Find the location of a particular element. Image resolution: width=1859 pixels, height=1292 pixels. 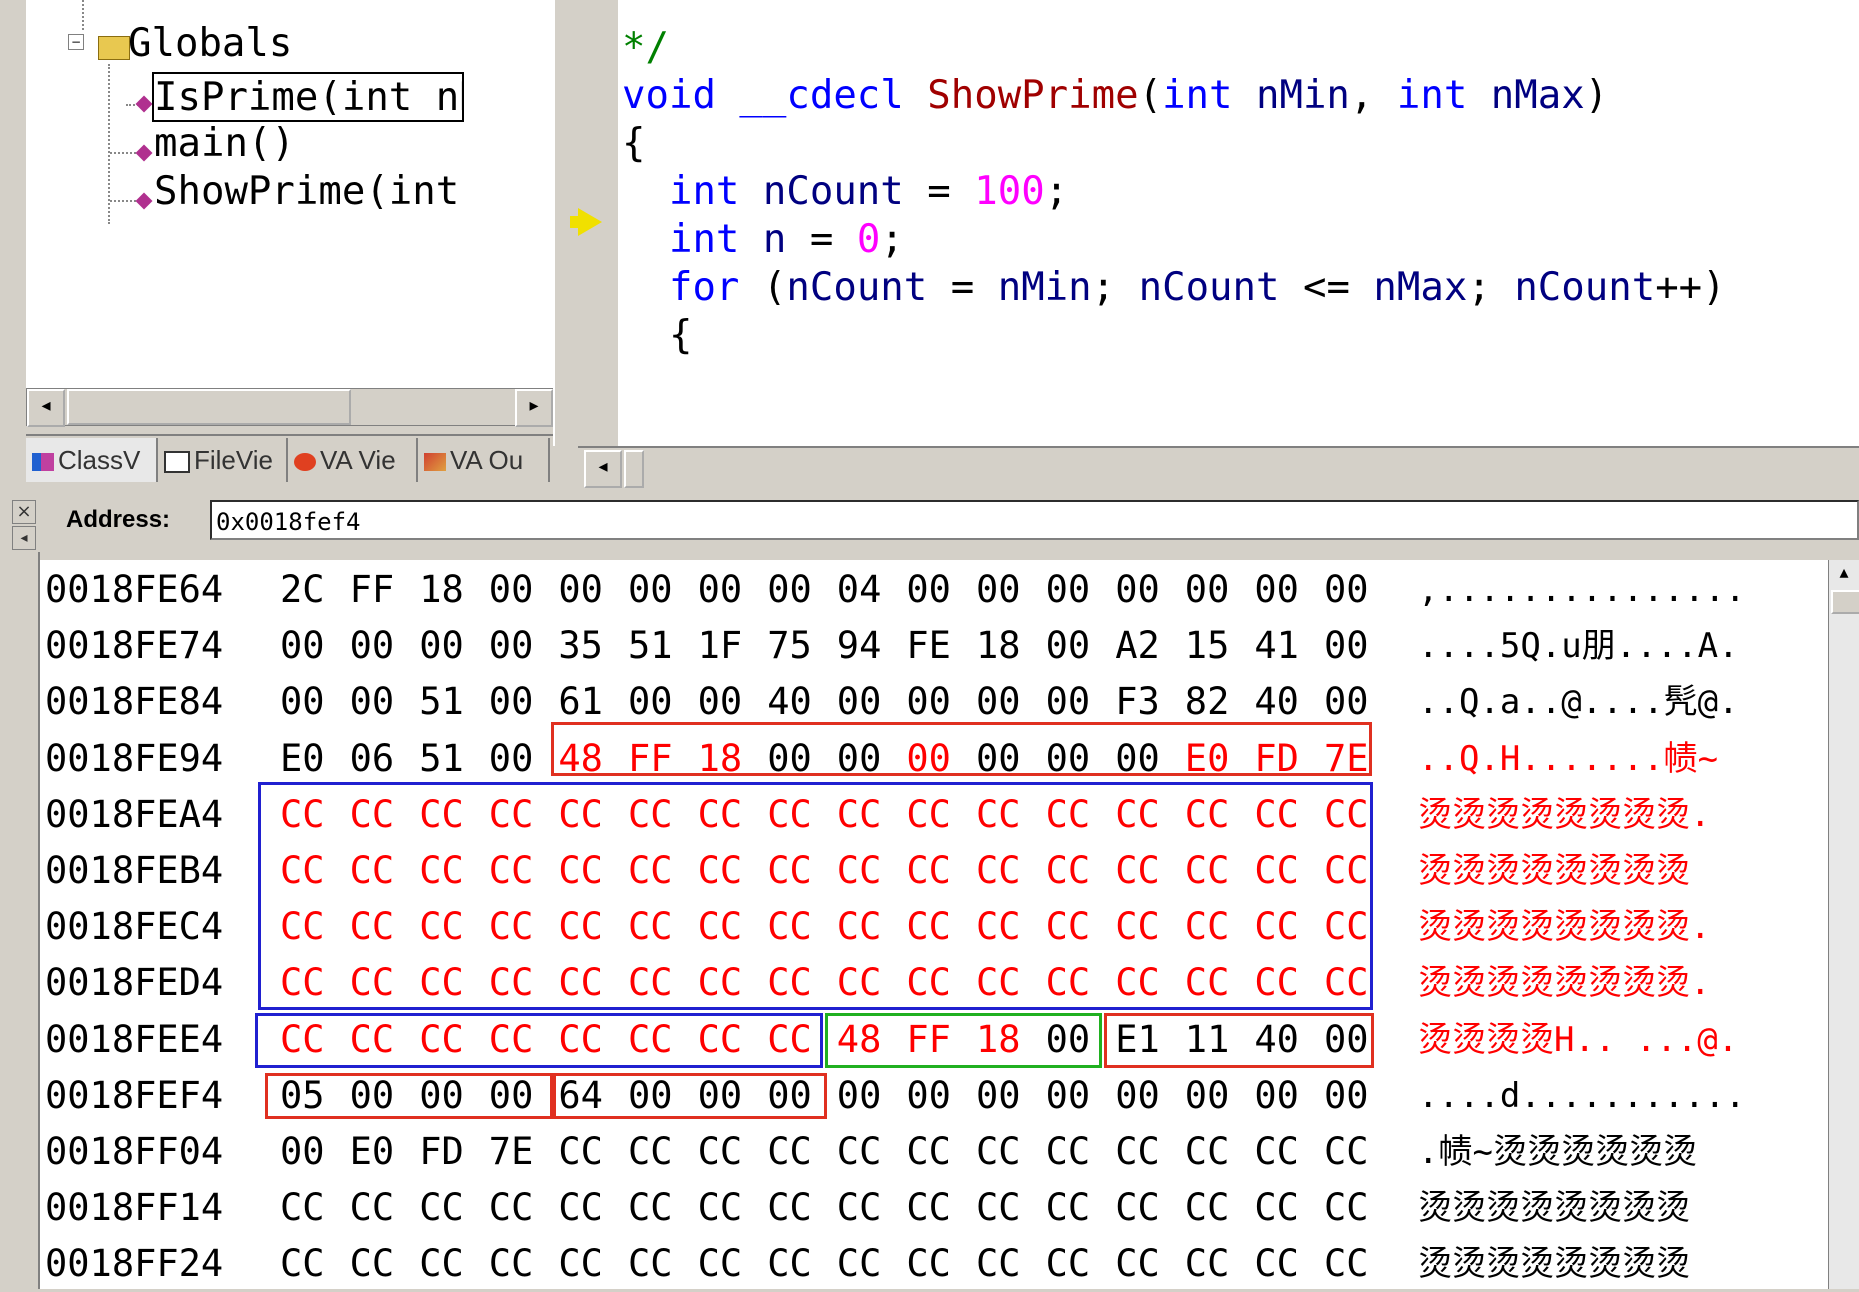

tab-va-view: VA Vie is located at coordinates (353, 460).